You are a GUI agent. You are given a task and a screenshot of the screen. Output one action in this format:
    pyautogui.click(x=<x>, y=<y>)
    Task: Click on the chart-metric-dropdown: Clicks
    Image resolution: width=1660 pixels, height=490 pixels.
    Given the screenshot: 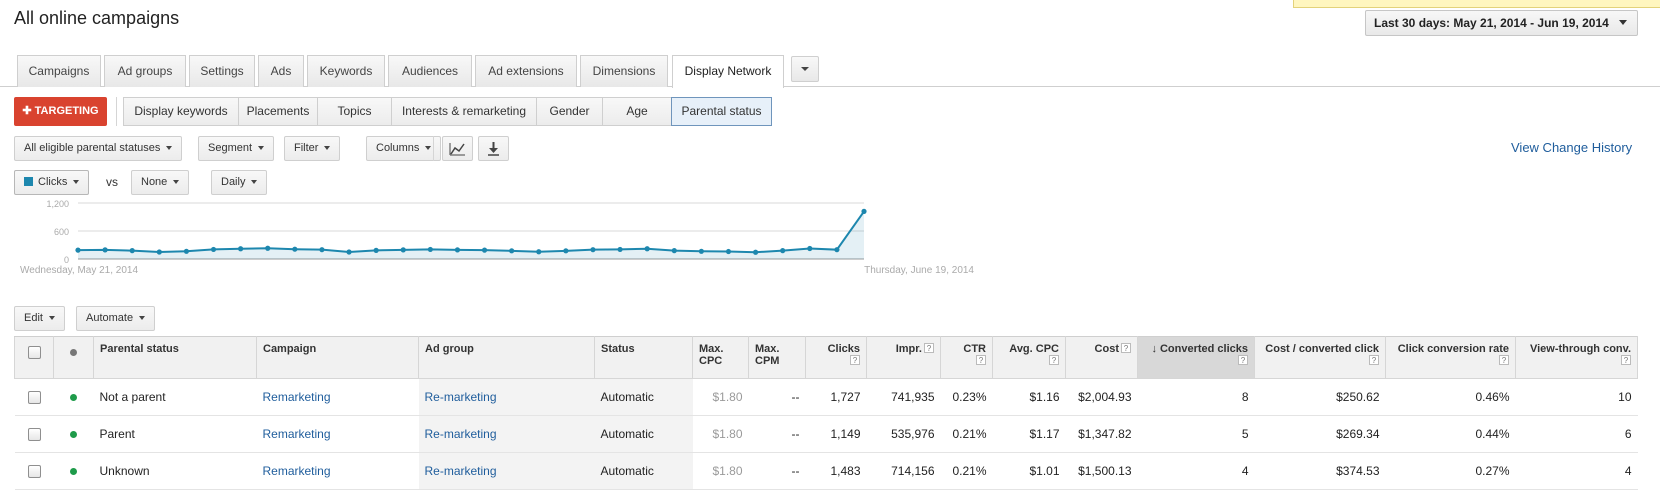 What is the action you would take?
    pyautogui.click(x=52, y=182)
    